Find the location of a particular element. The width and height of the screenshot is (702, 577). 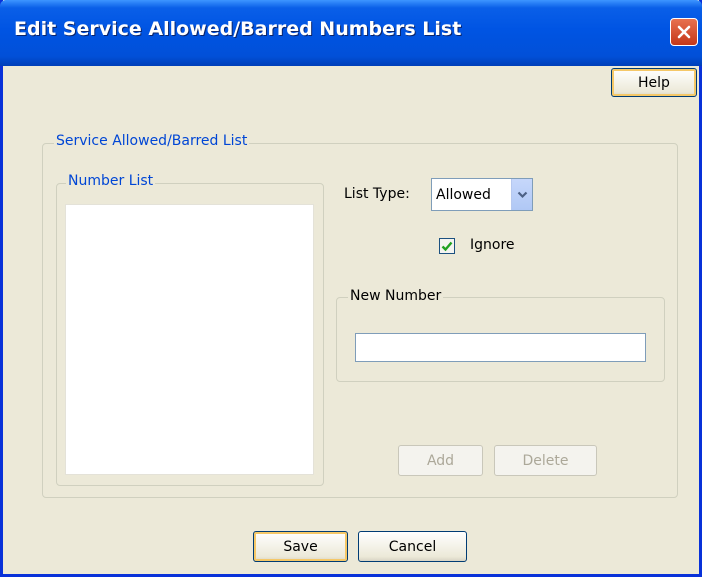

save-button: Save is located at coordinates (300, 546).